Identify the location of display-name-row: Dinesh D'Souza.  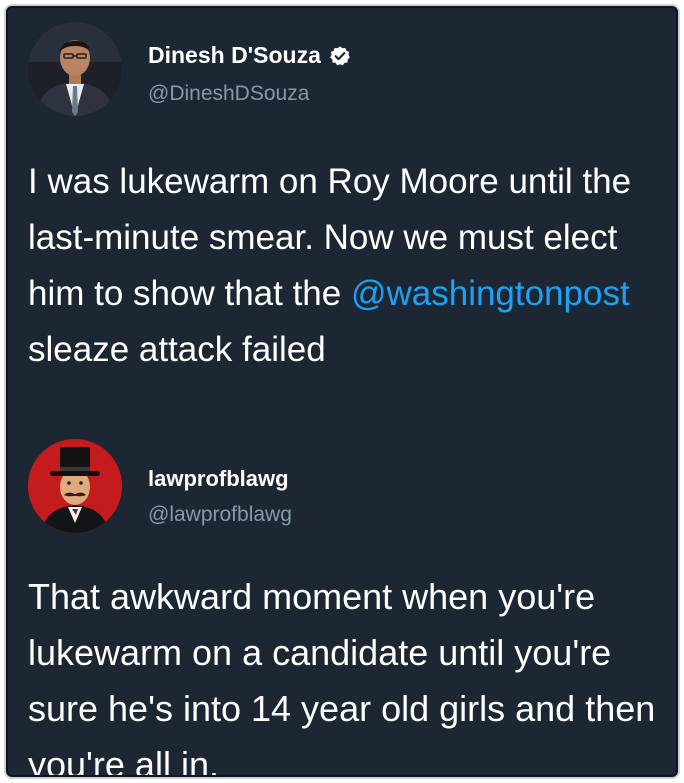
(249, 55).